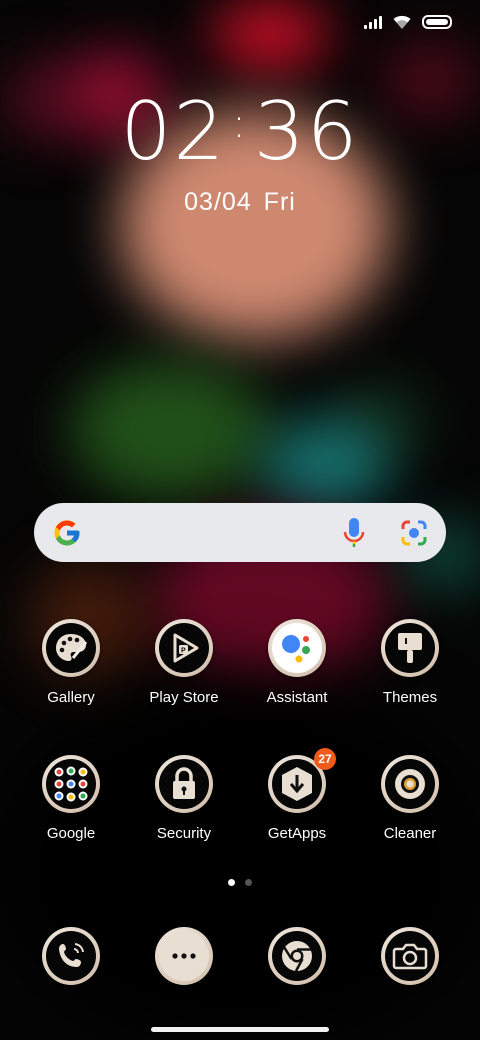  I want to click on status-bar, so click(408, 22).